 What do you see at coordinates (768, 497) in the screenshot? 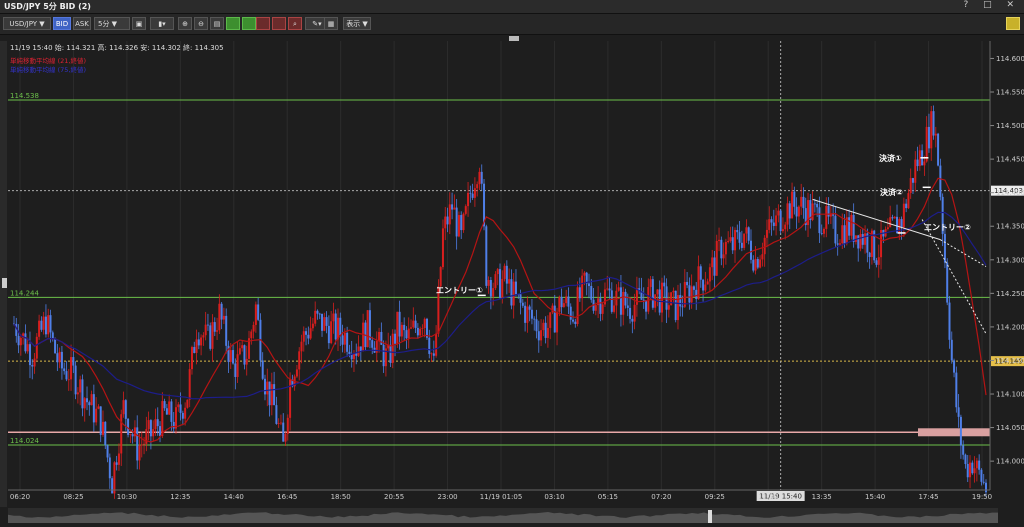
I see `x-tick-label: 11:30` at bounding box center [768, 497].